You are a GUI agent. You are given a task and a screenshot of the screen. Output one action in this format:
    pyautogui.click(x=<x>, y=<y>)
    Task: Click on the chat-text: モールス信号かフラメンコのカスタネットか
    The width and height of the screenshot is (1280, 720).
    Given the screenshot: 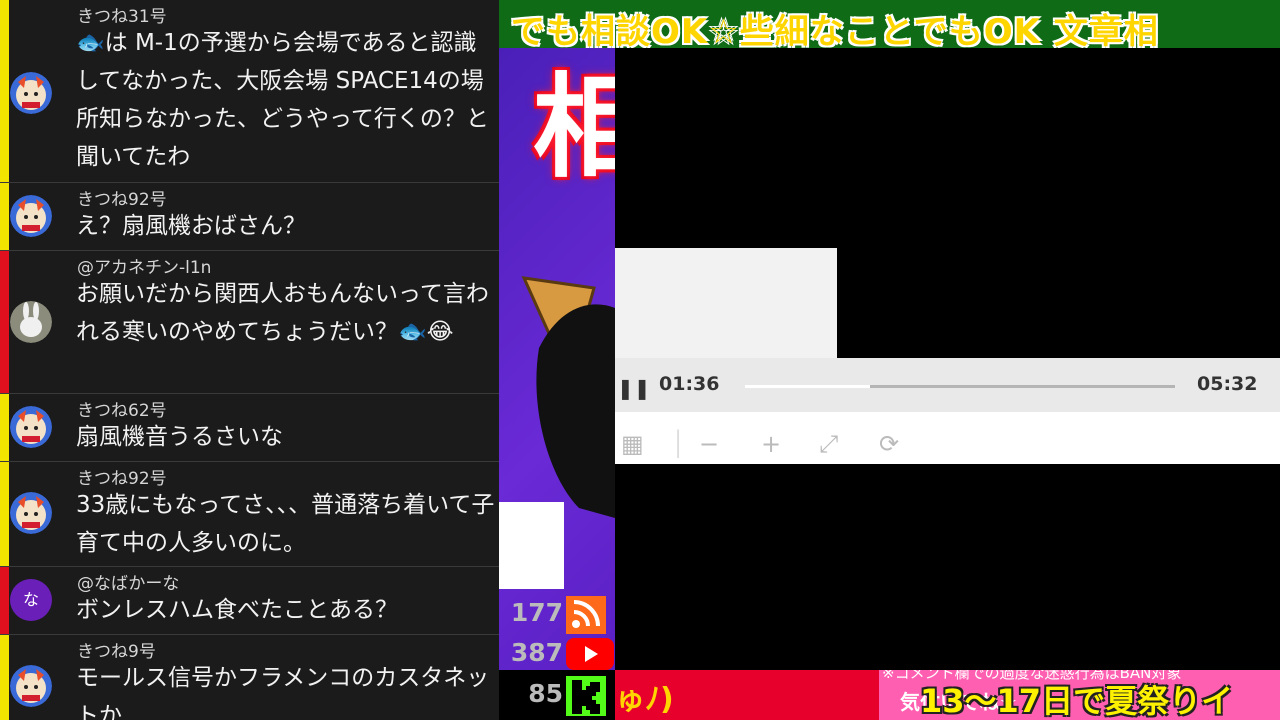 What is the action you would take?
    pyautogui.click(x=283, y=692)
    